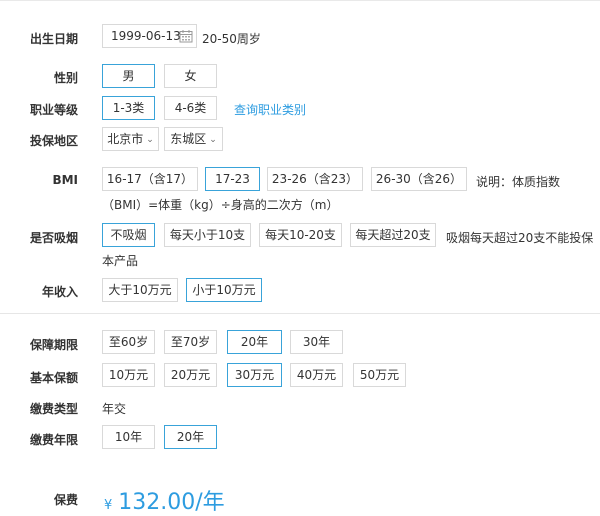 The height and width of the screenshot is (516, 600). What do you see at coordinates (128, 342) in the screenshot?
I see `term-option-to-60: 至60岁` at bounding box center [128, 342].